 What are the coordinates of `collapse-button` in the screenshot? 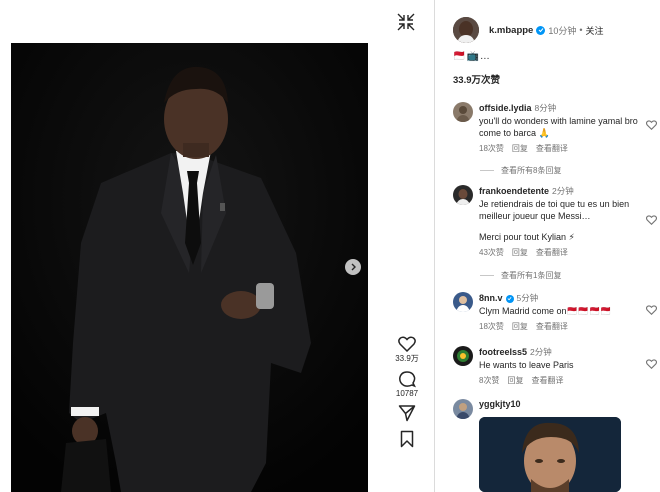 It's located at (406, 22).